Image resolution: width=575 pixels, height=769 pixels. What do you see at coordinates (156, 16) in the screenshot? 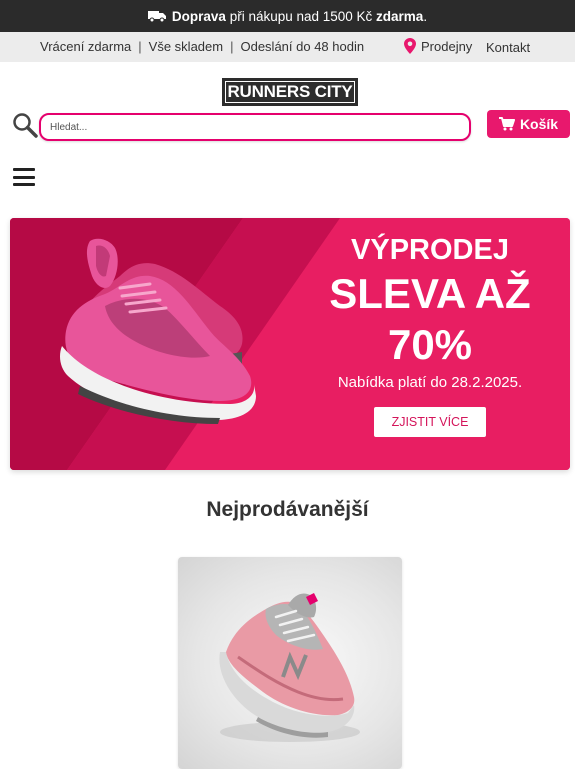
I see `truck-icon` at bounding box center [156, 16].